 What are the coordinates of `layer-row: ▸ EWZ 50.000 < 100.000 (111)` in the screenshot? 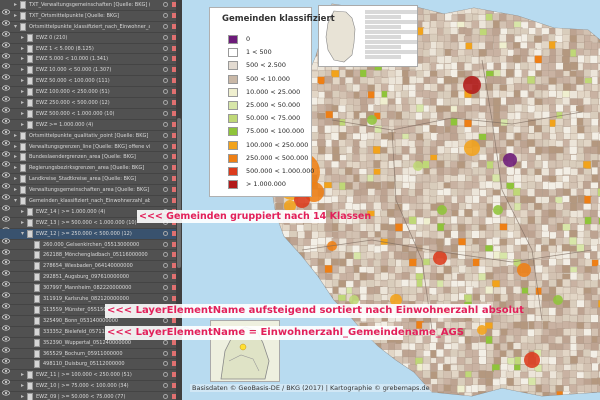 It's located at (91, 83).